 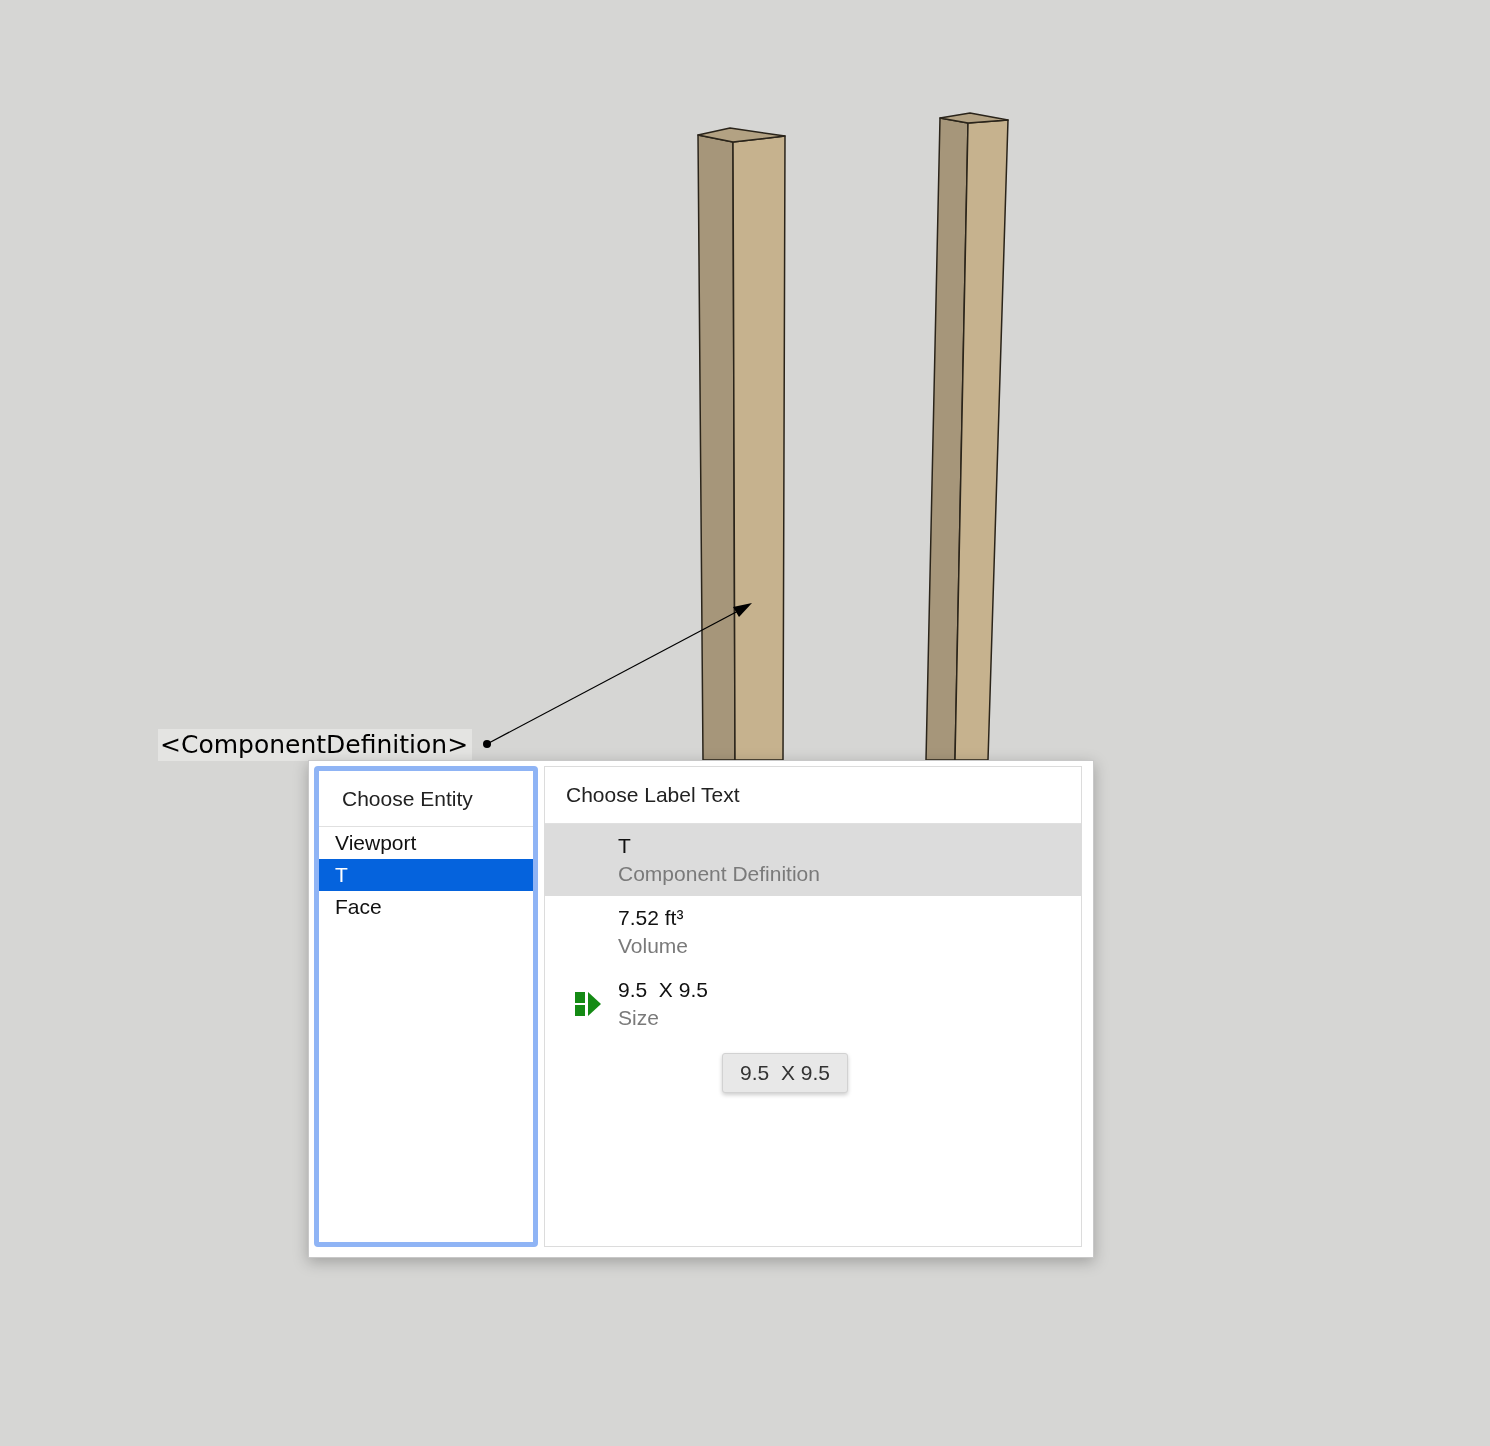 I want to click on entity-panel-title: Choose Entity, so click(x=426, y=799).